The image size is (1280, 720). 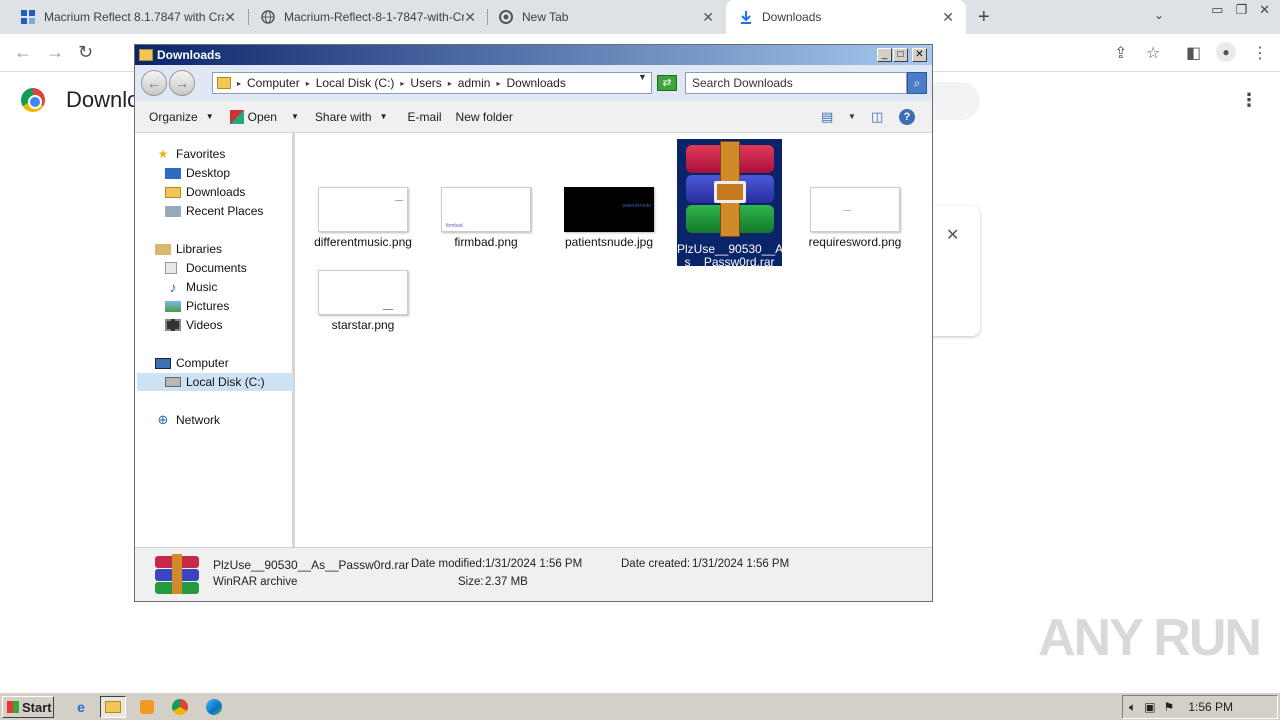 What do you see at coordinates (506, 582) in the screenshot?
I see `detail-size-value: 2.37 MB` at bounding box center [506, 582].